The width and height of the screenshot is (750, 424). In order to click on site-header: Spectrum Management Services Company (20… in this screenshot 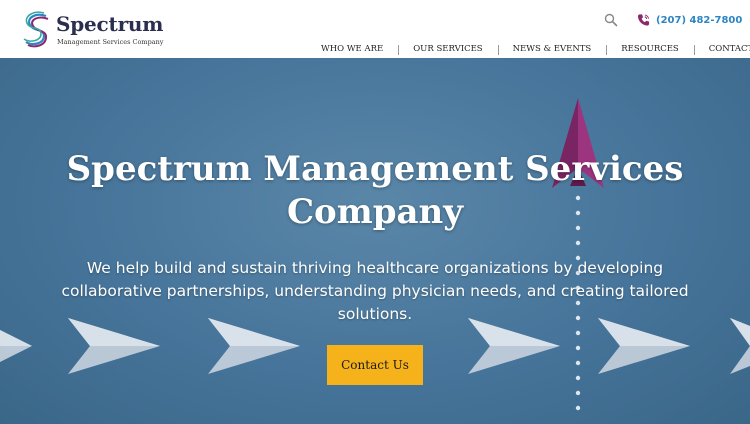, I will do `click(375, 29)`.